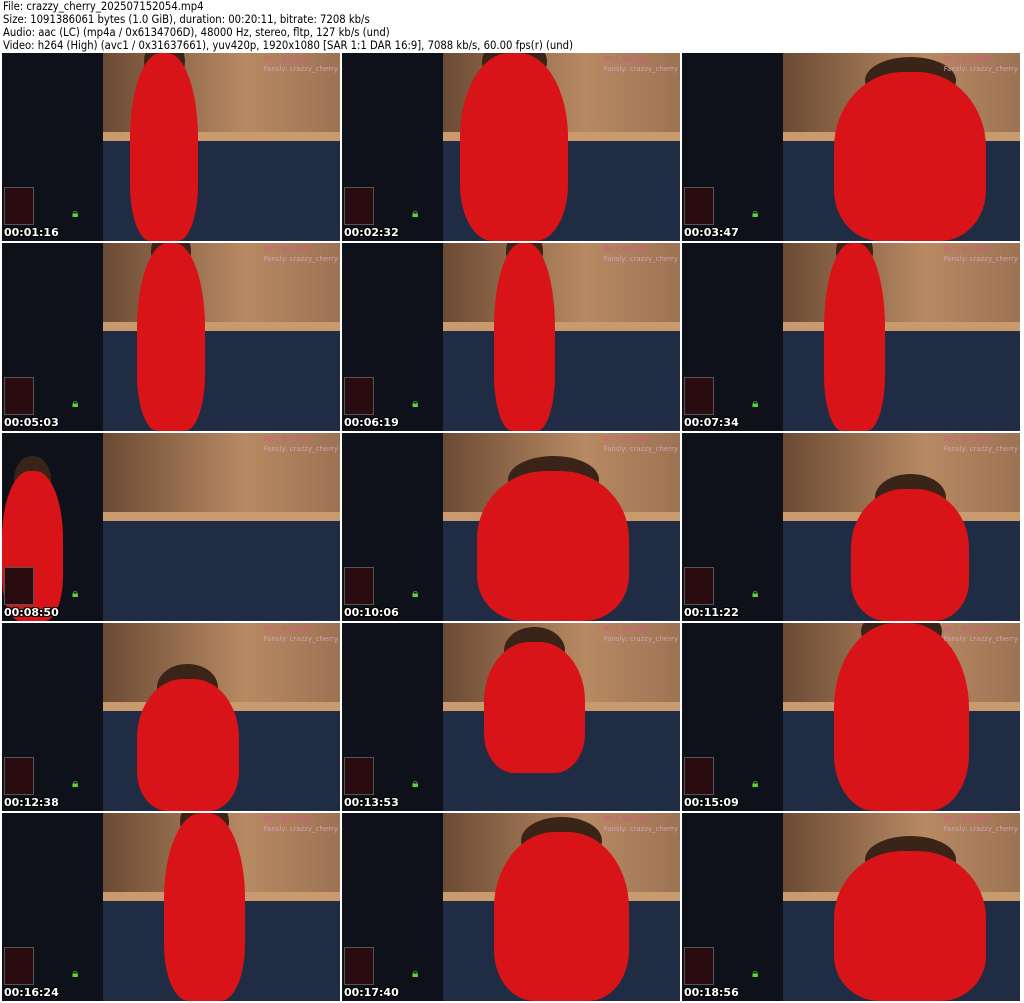  I want to click on timestamp: 00:17:40, so click(371, 992).